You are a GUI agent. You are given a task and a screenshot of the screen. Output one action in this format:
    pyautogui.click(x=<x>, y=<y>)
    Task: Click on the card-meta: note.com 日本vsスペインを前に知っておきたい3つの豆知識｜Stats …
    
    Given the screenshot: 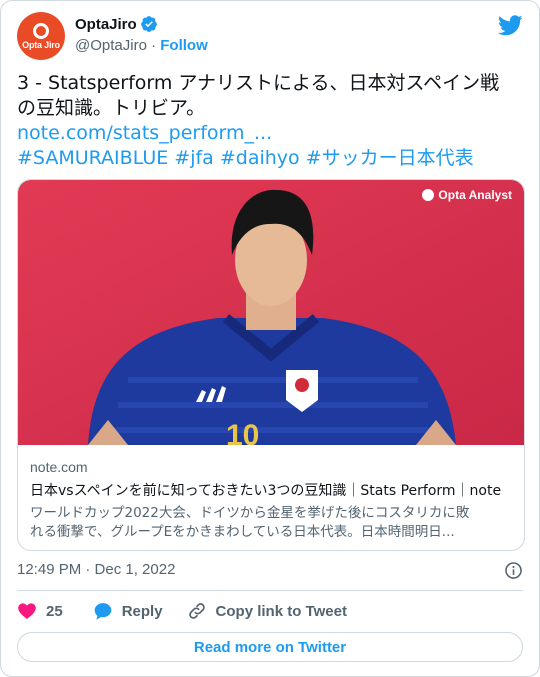 What is the action you would take?
    pyautogui.click(x=272, y=500)
    